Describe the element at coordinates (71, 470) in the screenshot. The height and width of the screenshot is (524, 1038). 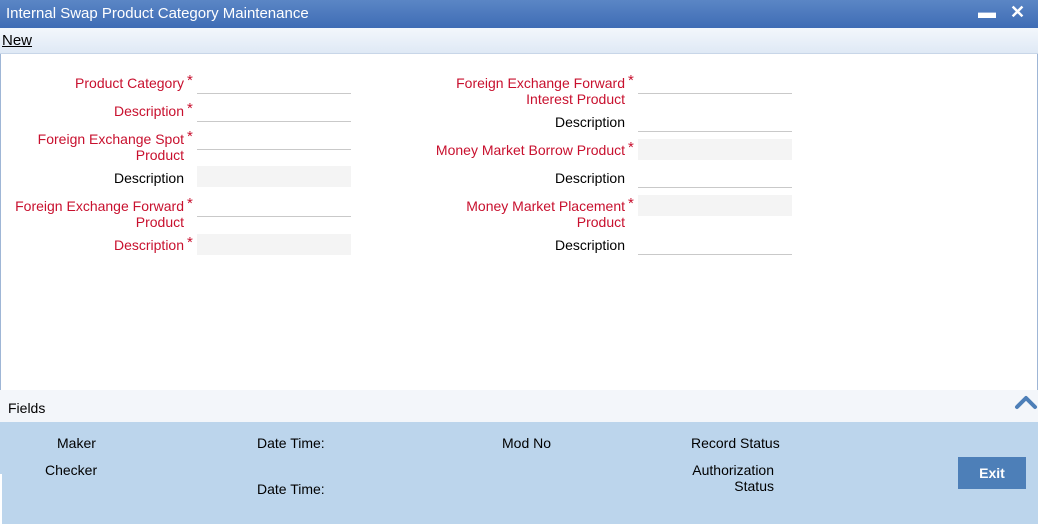
I see `checker-label: Checker` at that location.